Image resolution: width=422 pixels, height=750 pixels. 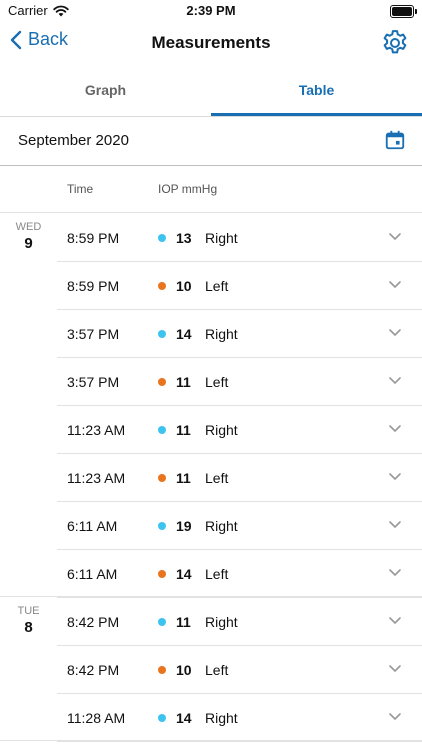 What do you see at coordinates (239, 381) in the screenshot?
I see `table-row: 3:57 PM 11 Left` at bounding box center [239, 381].